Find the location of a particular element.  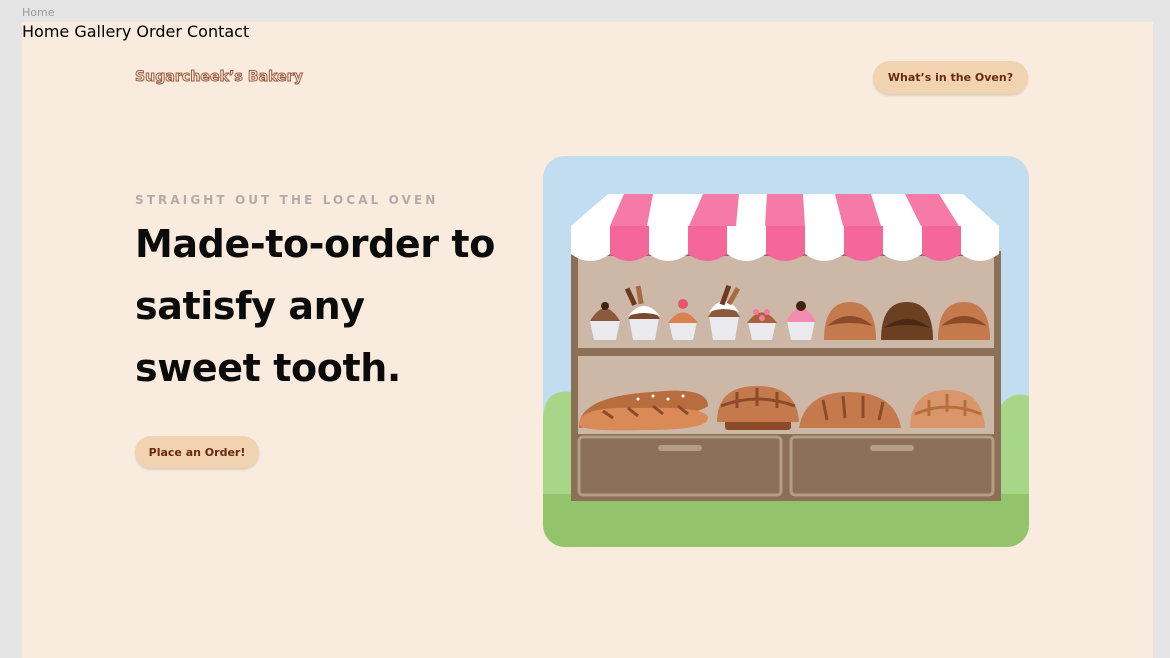

bakery-logo: Sugarcheek’s Bakery is located at coordinates (219, 77).